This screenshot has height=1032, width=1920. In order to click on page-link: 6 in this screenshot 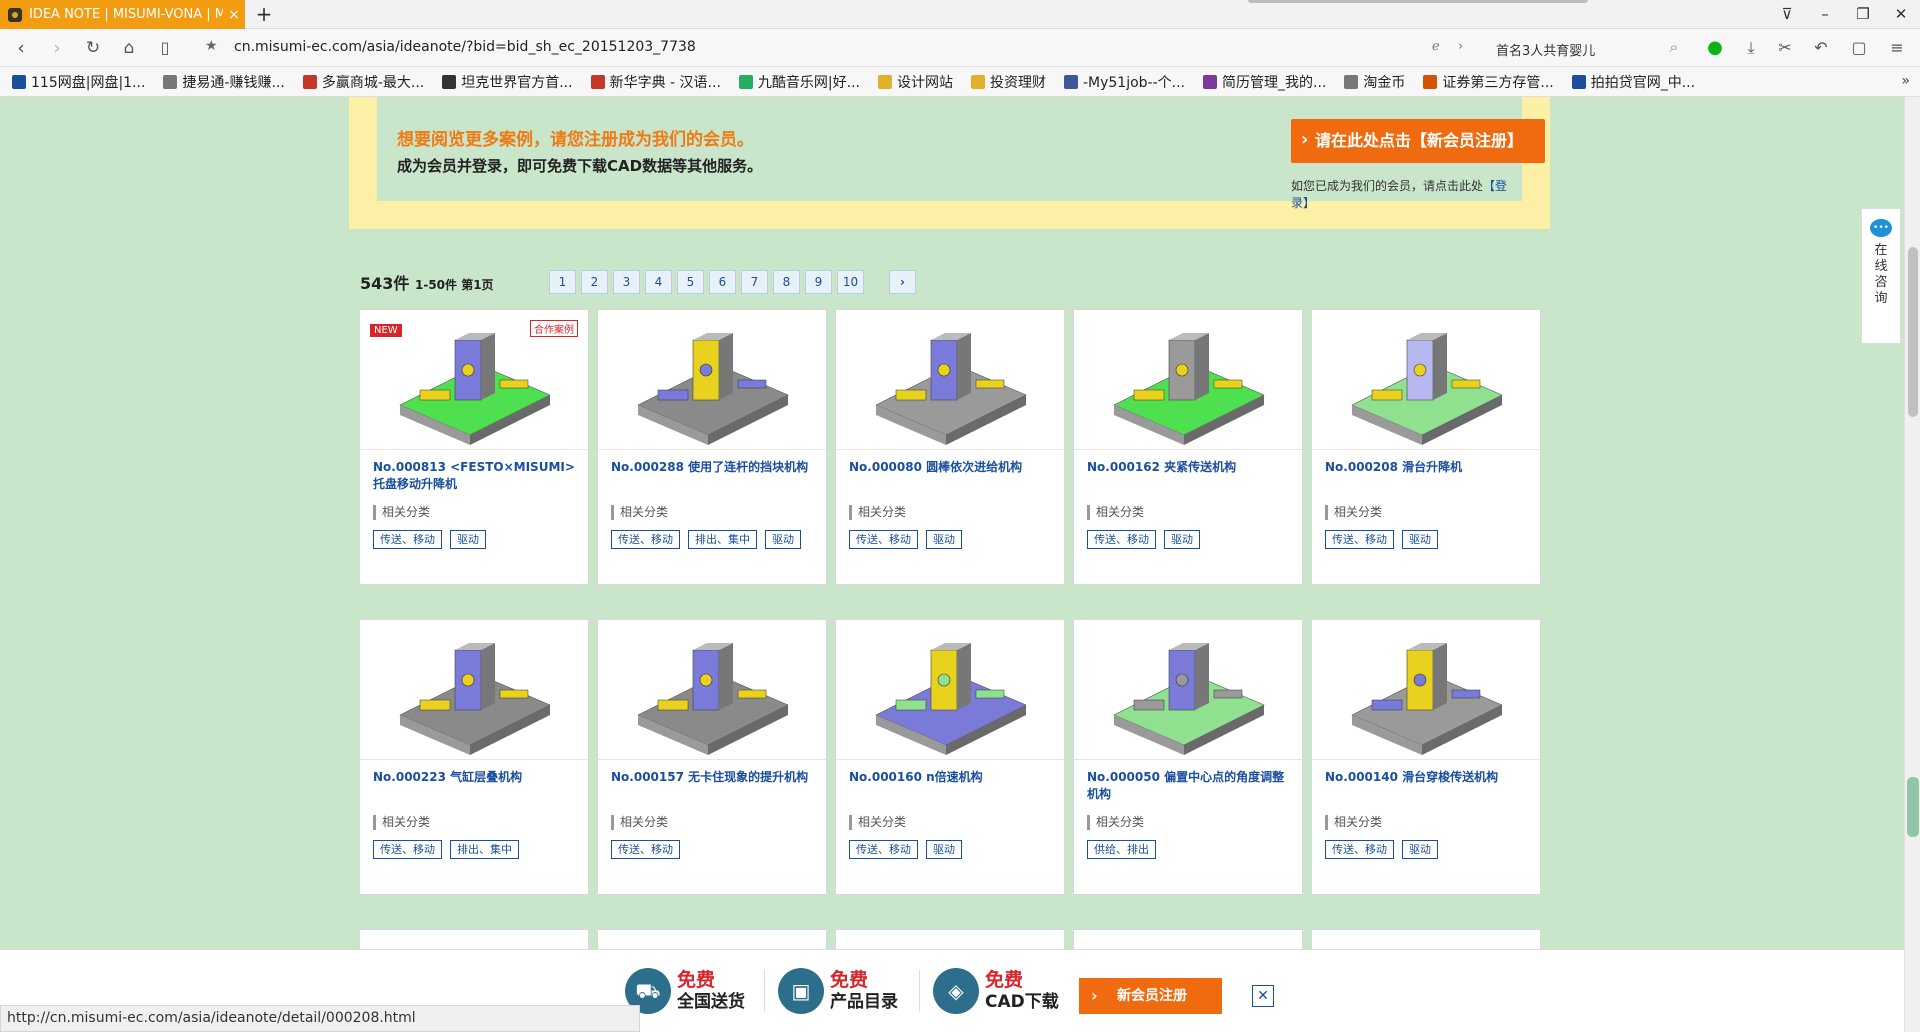, I will do `click(722, 282)`.